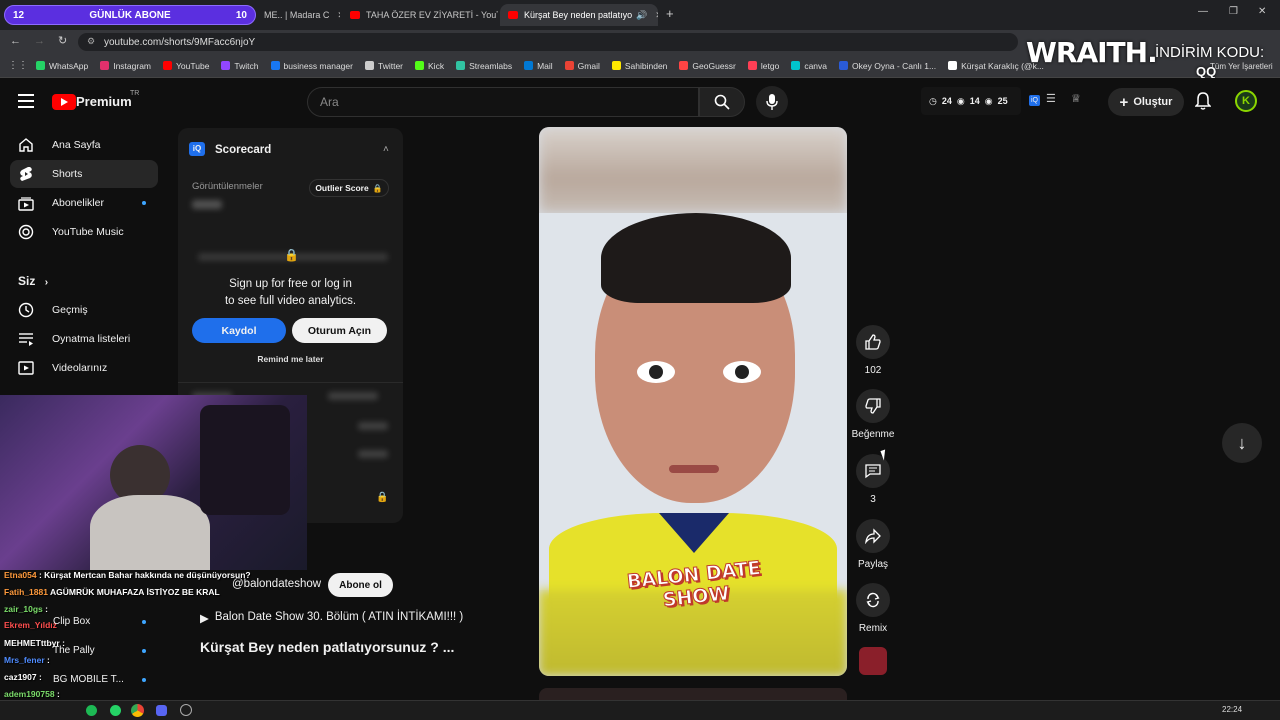 This screenshot has height=720, width=1280. Describe the element at coordinates (70, 310) in the screenshot. I see `sidebar-item-label: Geçmiş` at that location.